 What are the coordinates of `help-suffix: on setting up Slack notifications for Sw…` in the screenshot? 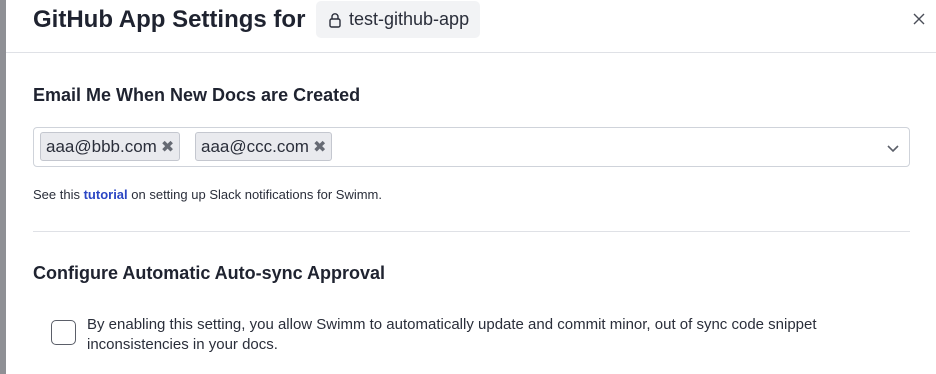 It's located at (254, 194).